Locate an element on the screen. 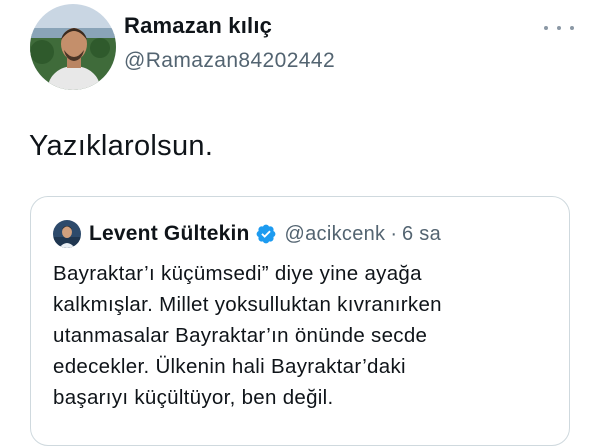 The width and height of the screenshot is (600, 446). quoted-text-line: utanmasalar Bayraktar’ın önünde secde is located at coordinates (240, 335).